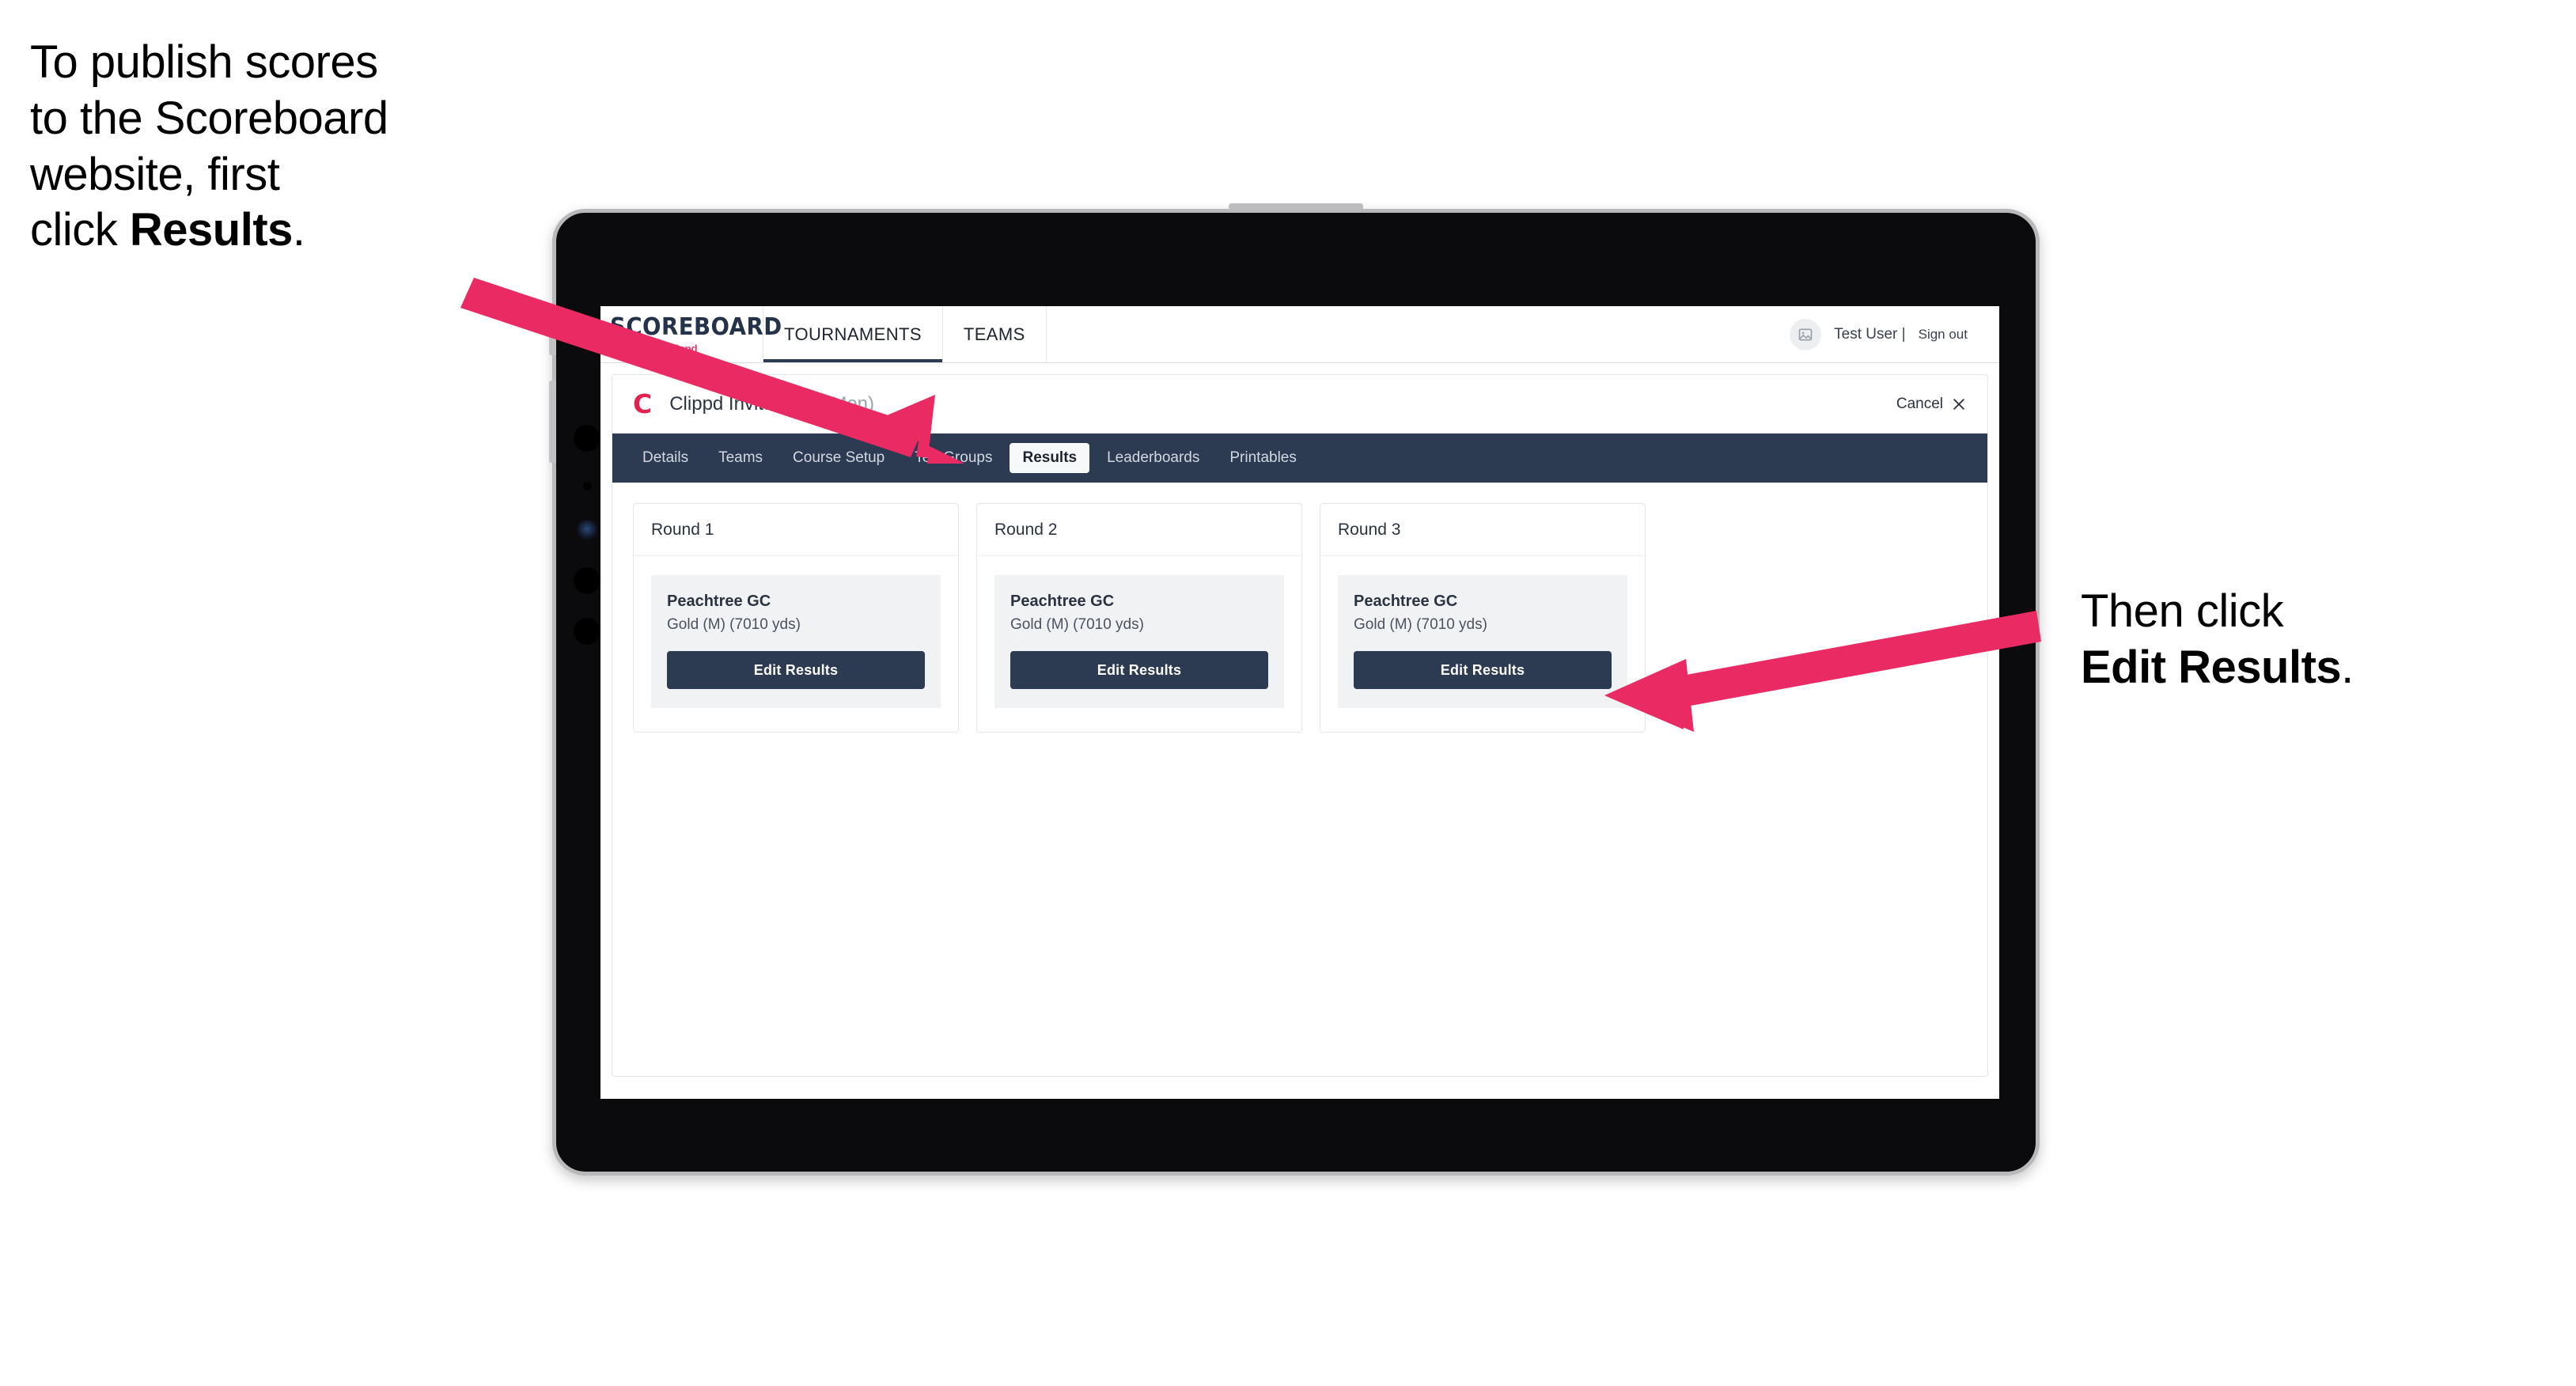 Image resolution: width=2576 pixels, height=1386 pixels. I want to click on annotation-left-line1: To publish scores, so click(204, 62).